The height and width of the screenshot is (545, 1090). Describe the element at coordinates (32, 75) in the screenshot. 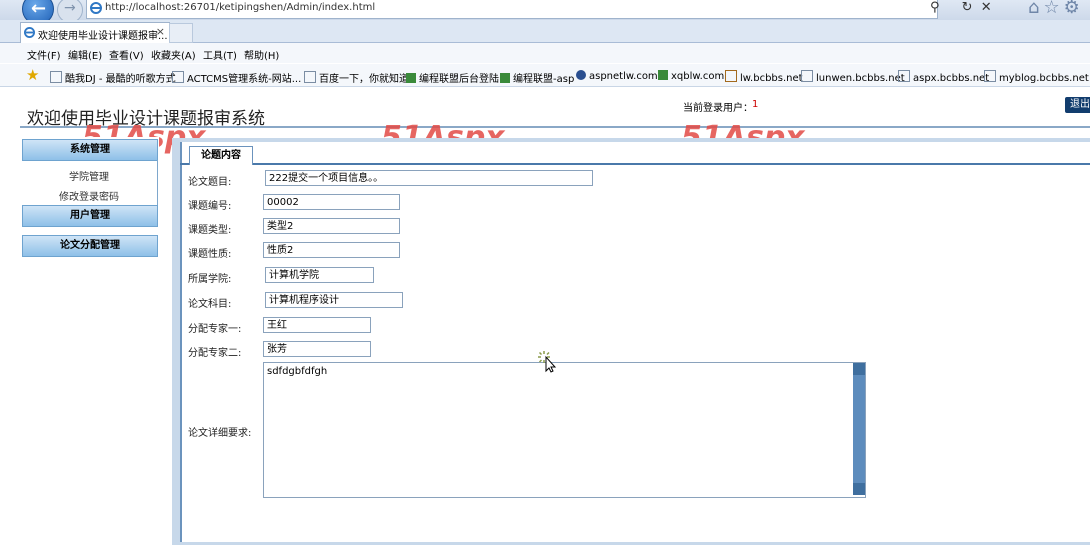

I see `favorites-star-icon: ★` at that location.